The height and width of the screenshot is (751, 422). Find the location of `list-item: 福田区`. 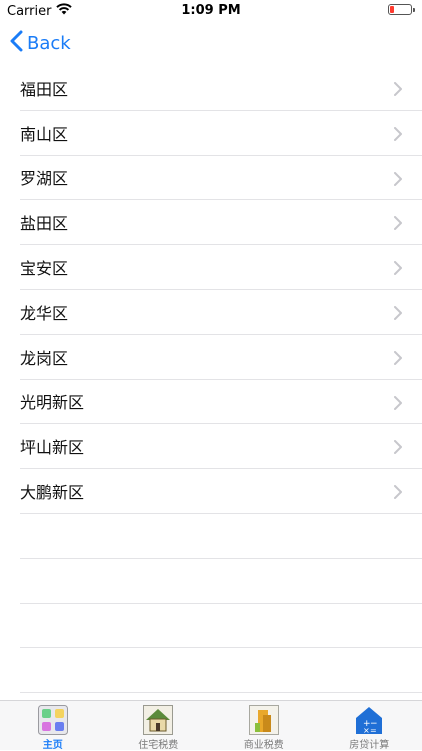

list-item: 福田区 is located at coordinates (221, 88).